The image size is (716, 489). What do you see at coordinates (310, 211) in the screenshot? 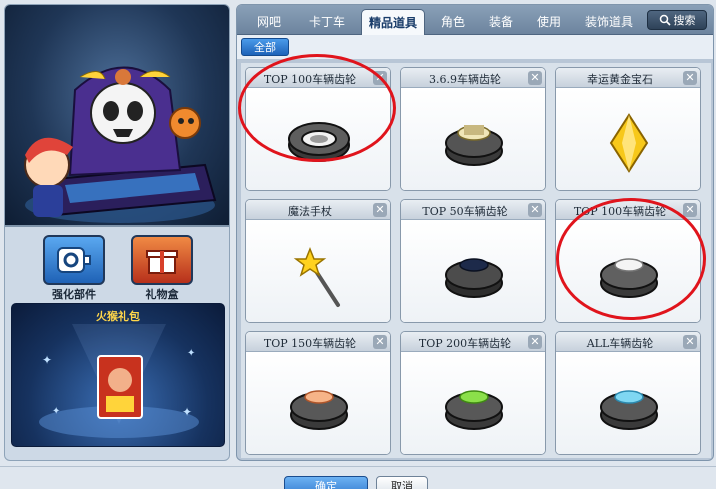
I see `item-title: 魔法手杖` at bounding box center [310, 211].